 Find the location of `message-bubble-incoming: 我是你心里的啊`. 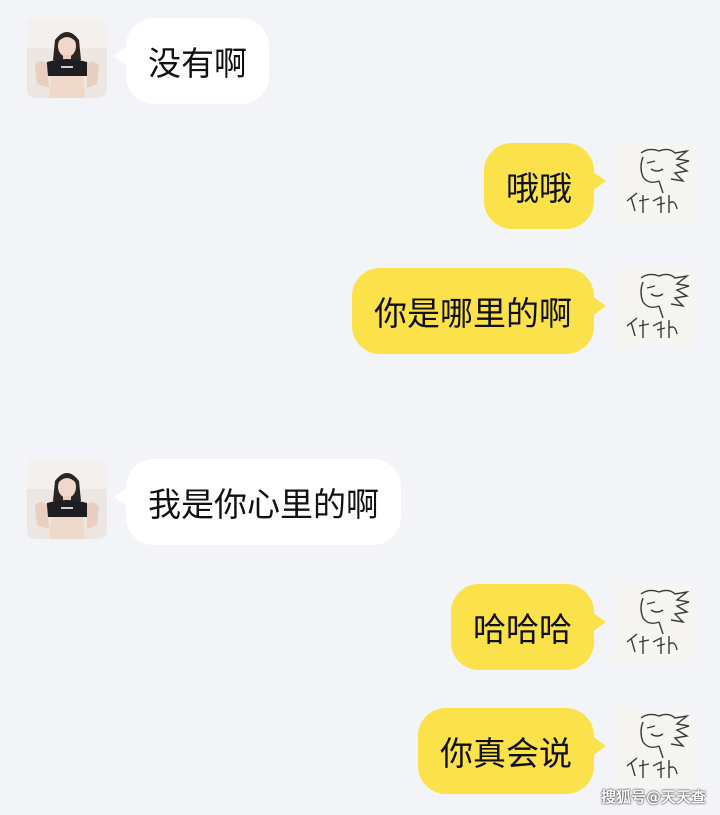

message-bubble-incoming: 我是你心里的啊 is located at coordinates (257, 502).